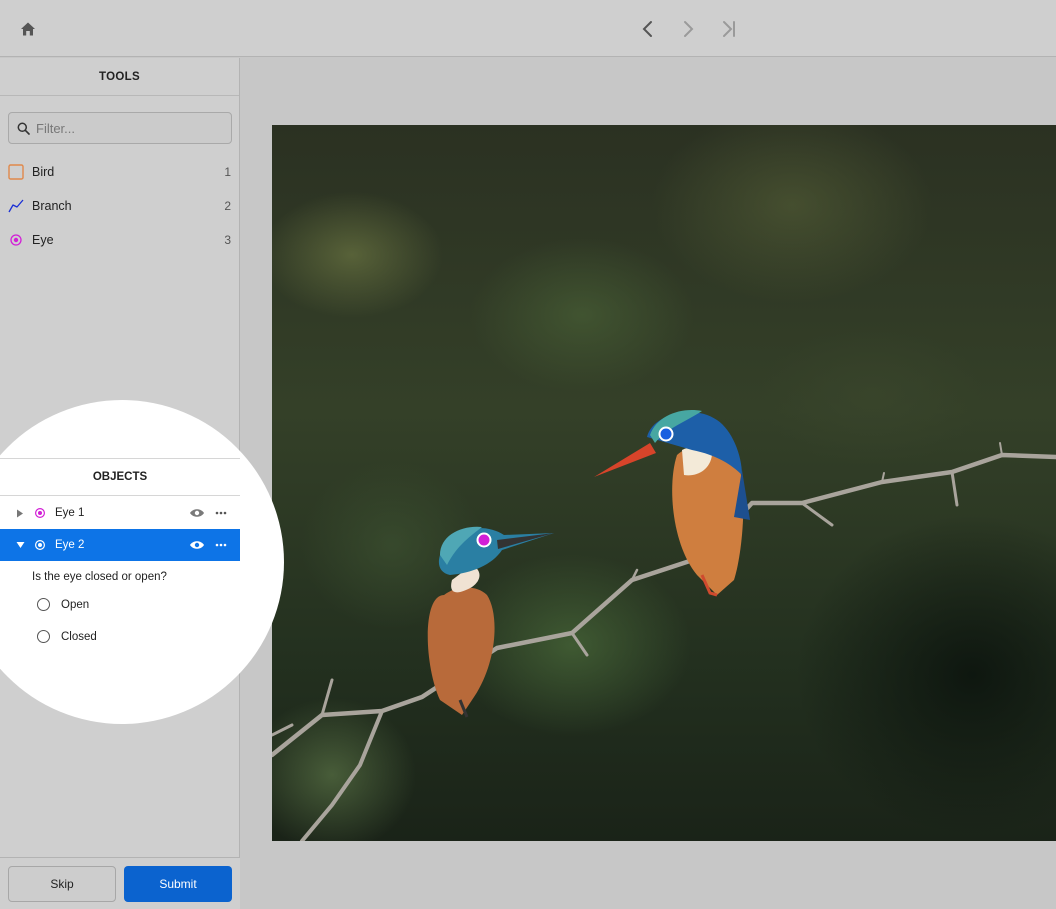  I want to click on radio-option-open: Open, so click(63, 604).